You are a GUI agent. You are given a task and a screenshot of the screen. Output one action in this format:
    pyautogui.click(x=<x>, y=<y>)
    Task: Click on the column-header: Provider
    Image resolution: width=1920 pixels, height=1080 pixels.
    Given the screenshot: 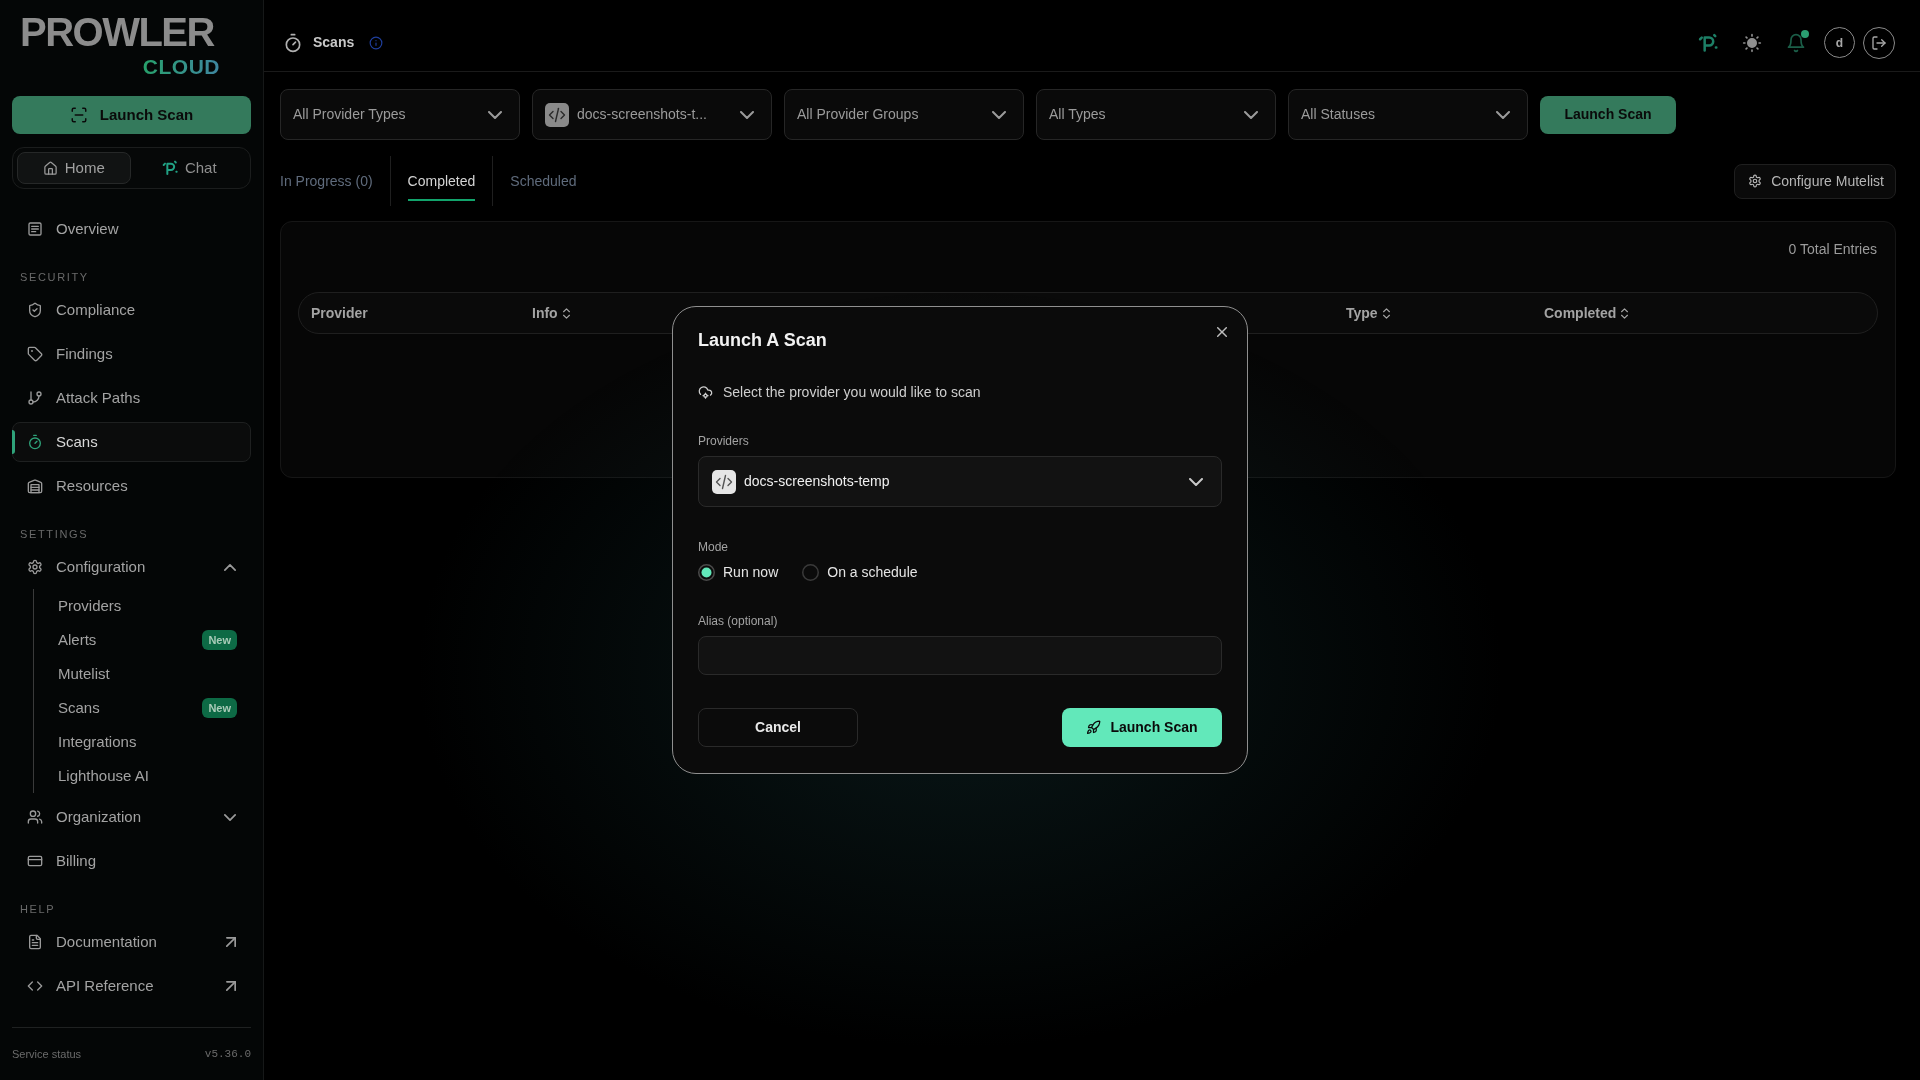 What is the action you would take?
    pyautogui.click(x=339, y=313)
    